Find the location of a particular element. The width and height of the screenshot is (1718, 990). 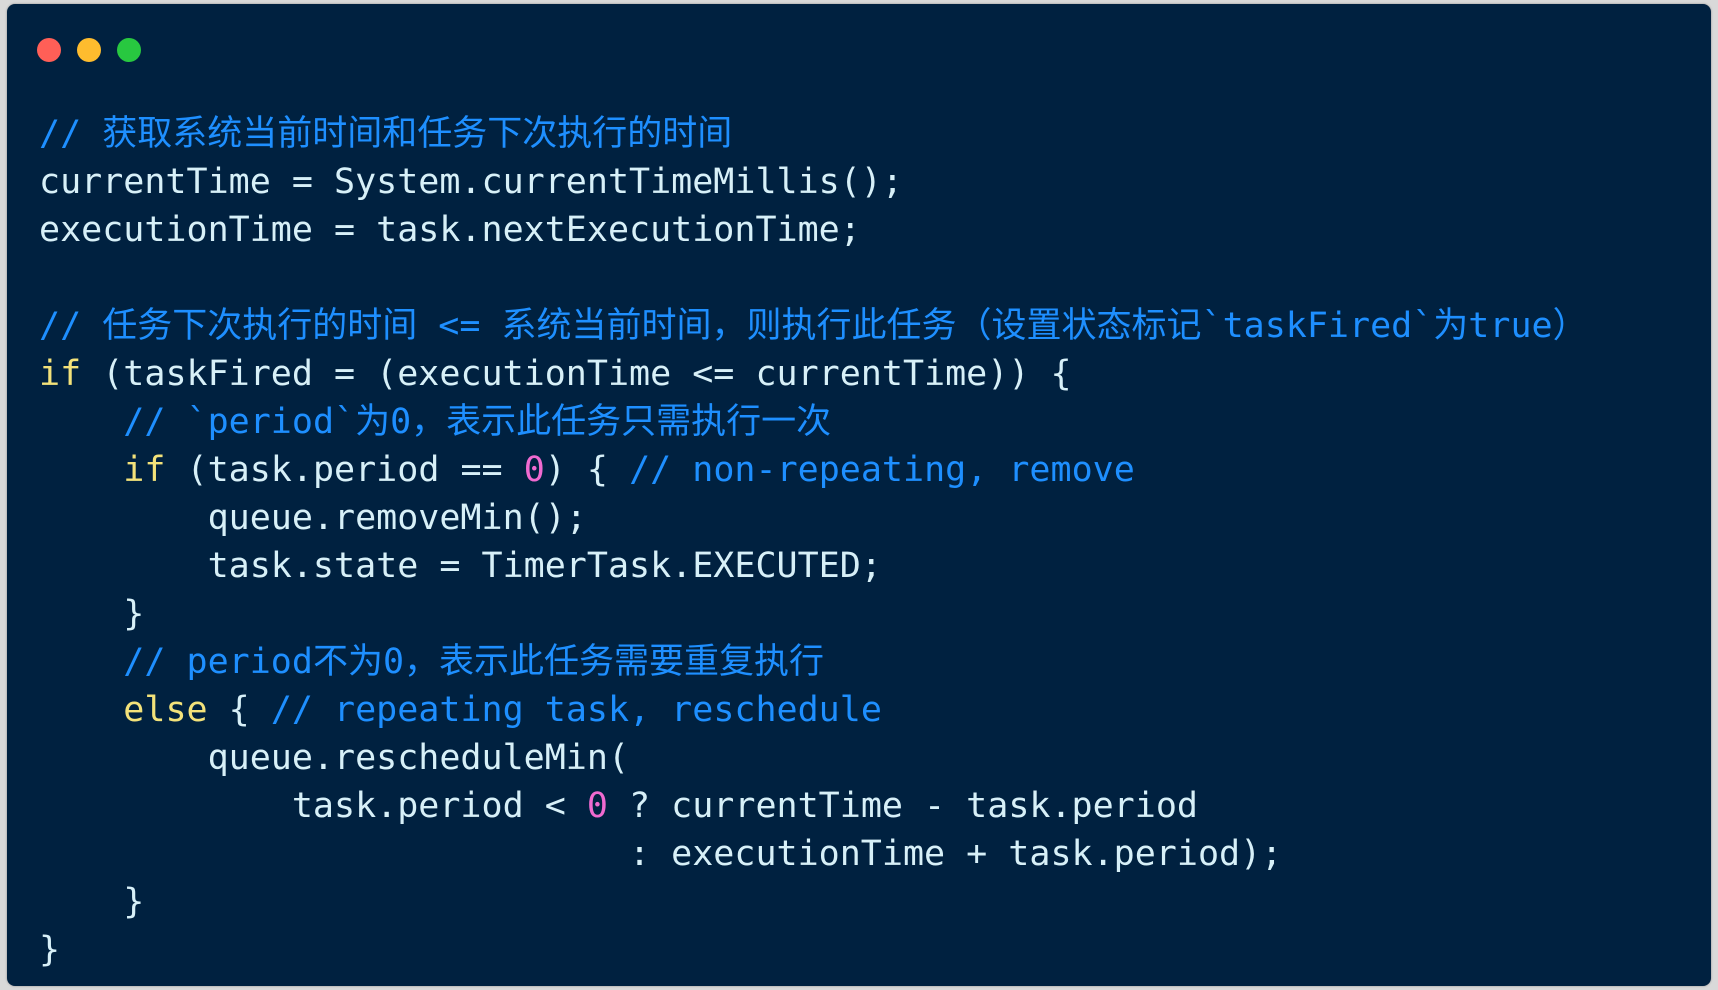

code-text: { is located at coordinates (239, 710).